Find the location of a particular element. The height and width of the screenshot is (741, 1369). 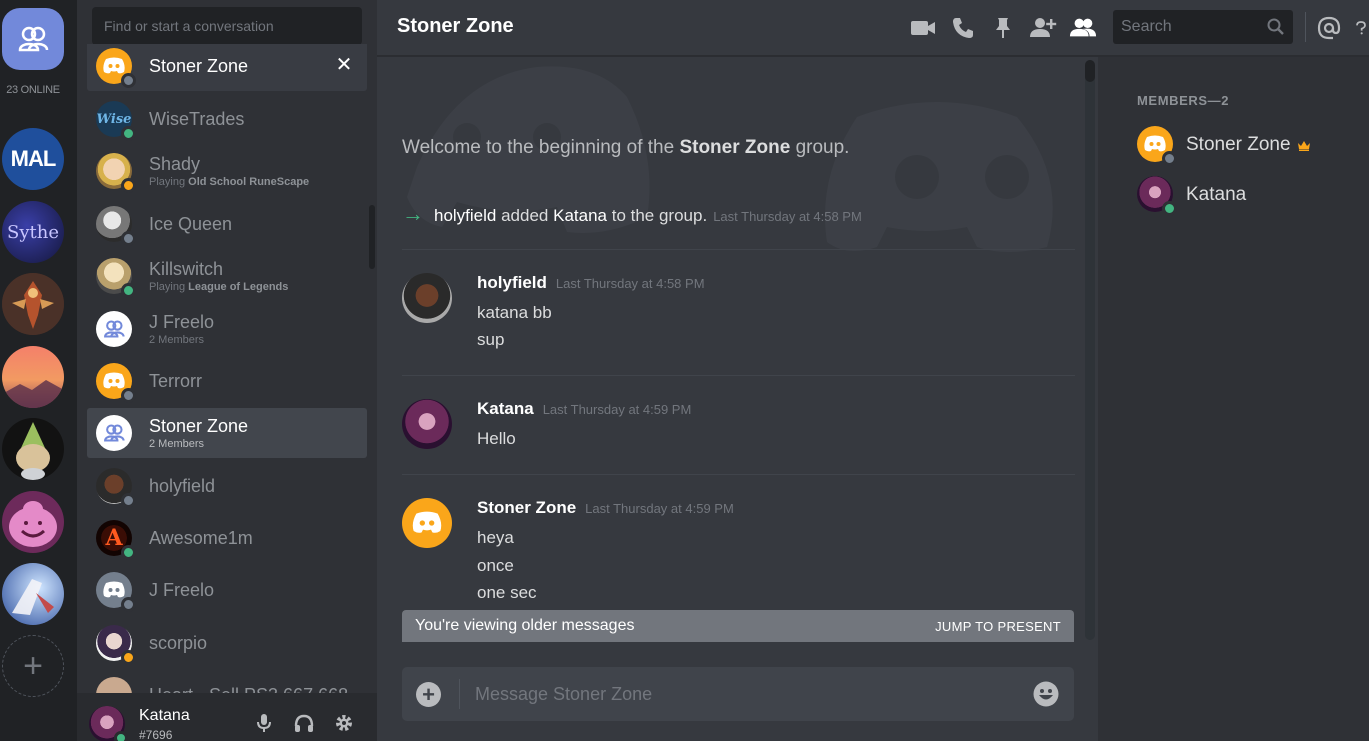

mal-text-icon: MAL is located at coordinates (33, 158).